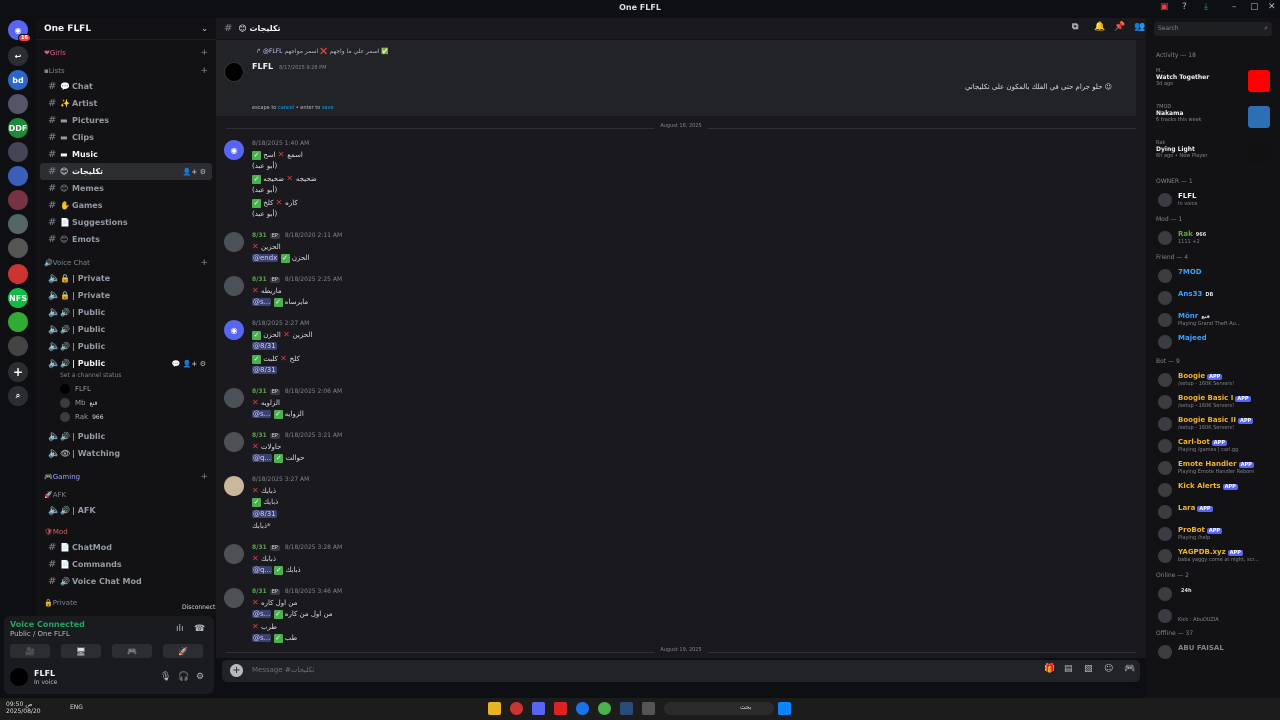  I want to click on search-input: Search ⌕, so click(1213, 29).